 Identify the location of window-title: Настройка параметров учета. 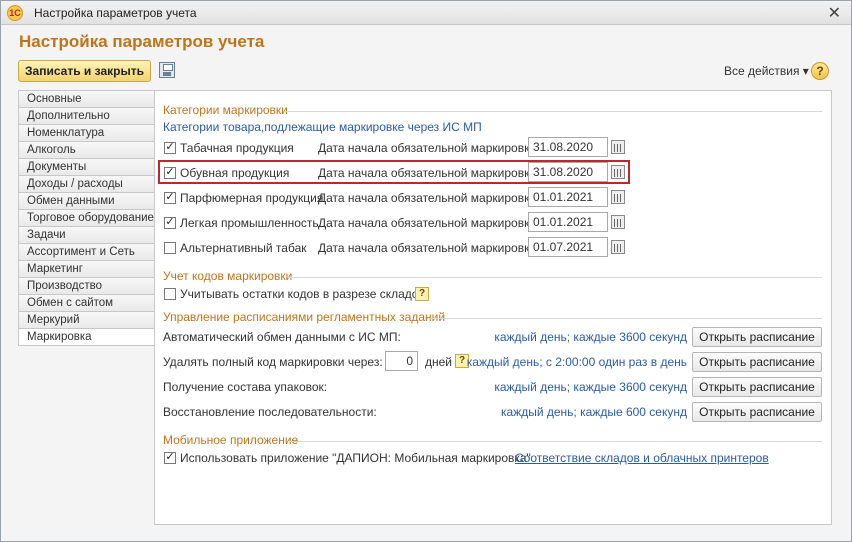
(115, 13).